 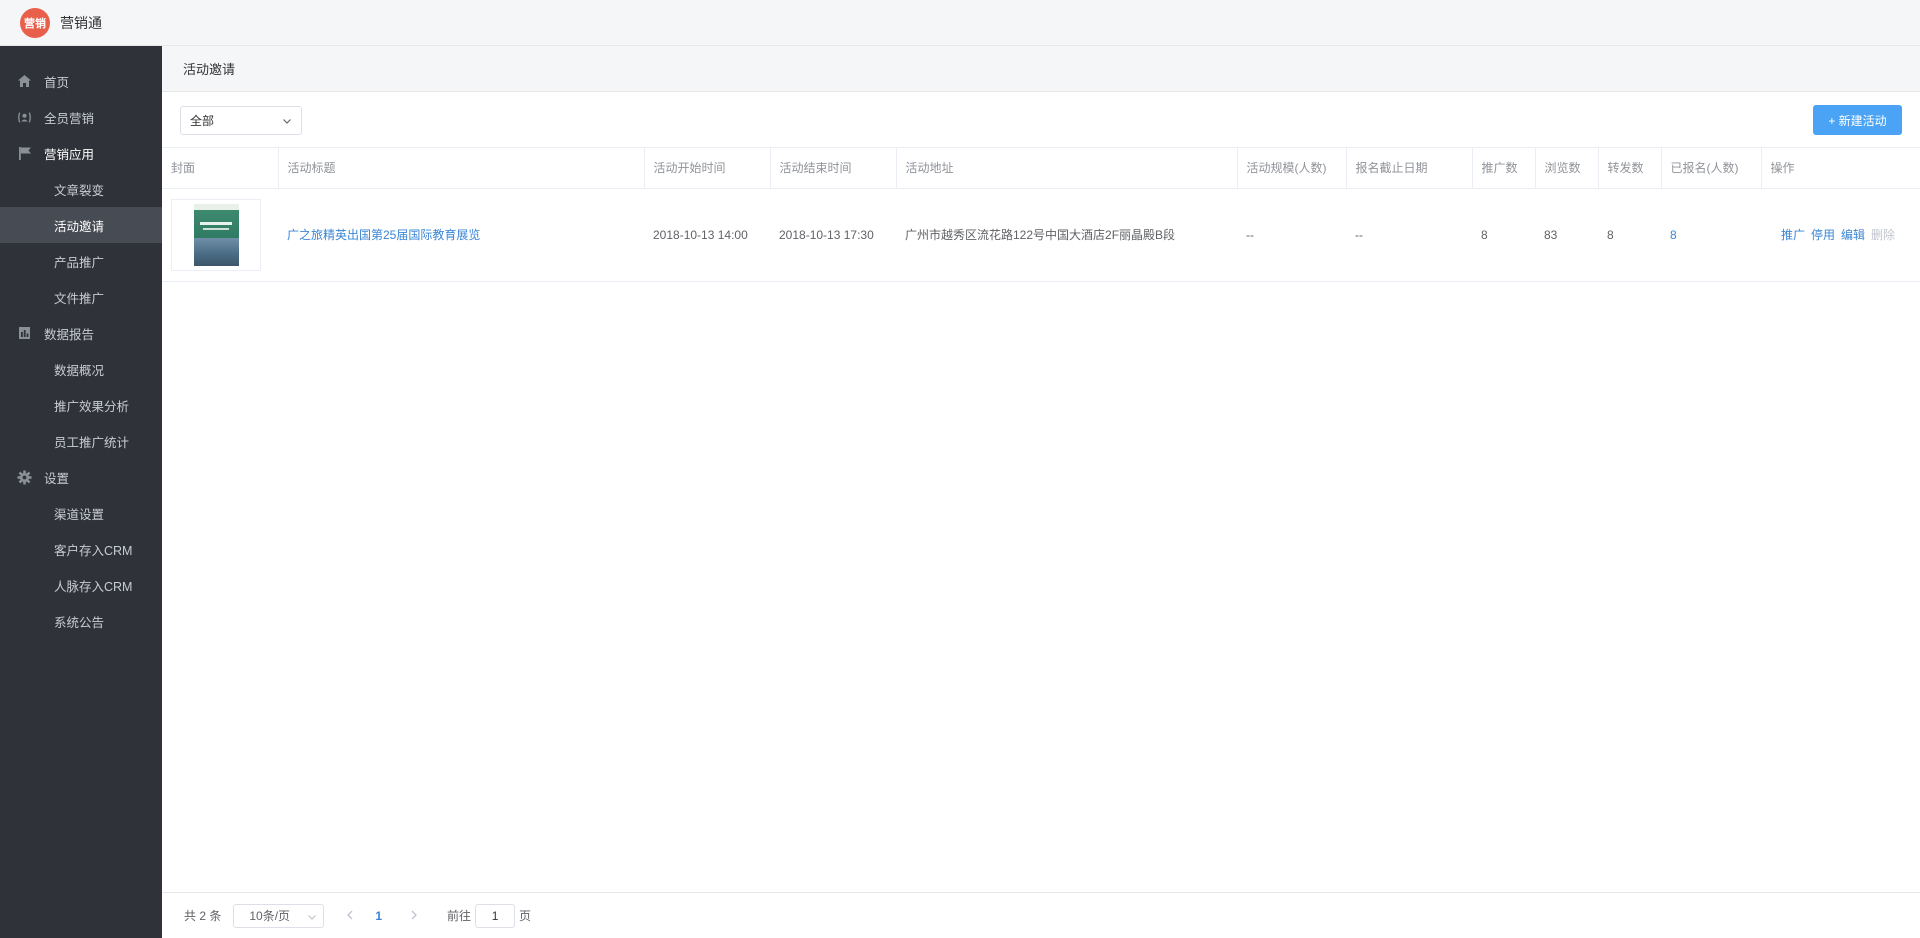 I want to click on sidebar-item-label: 产品推广, so click(x=79, y=262).